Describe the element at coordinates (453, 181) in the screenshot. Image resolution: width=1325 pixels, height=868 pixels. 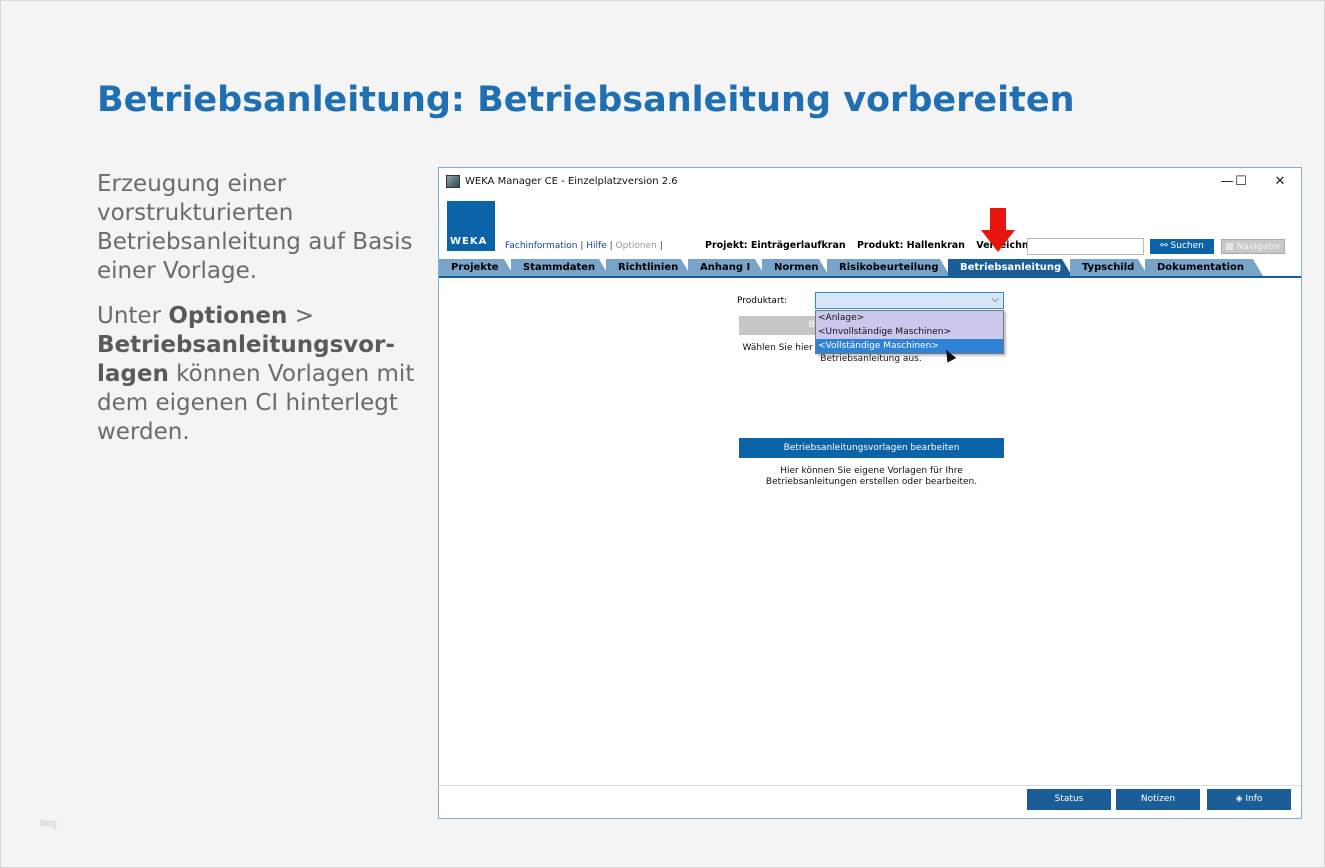
I see `app-icon` at that location.